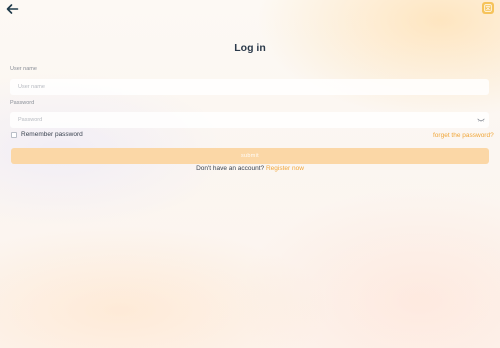 The image size is (500, 348). I want to click on language-button, so click(488, 8).